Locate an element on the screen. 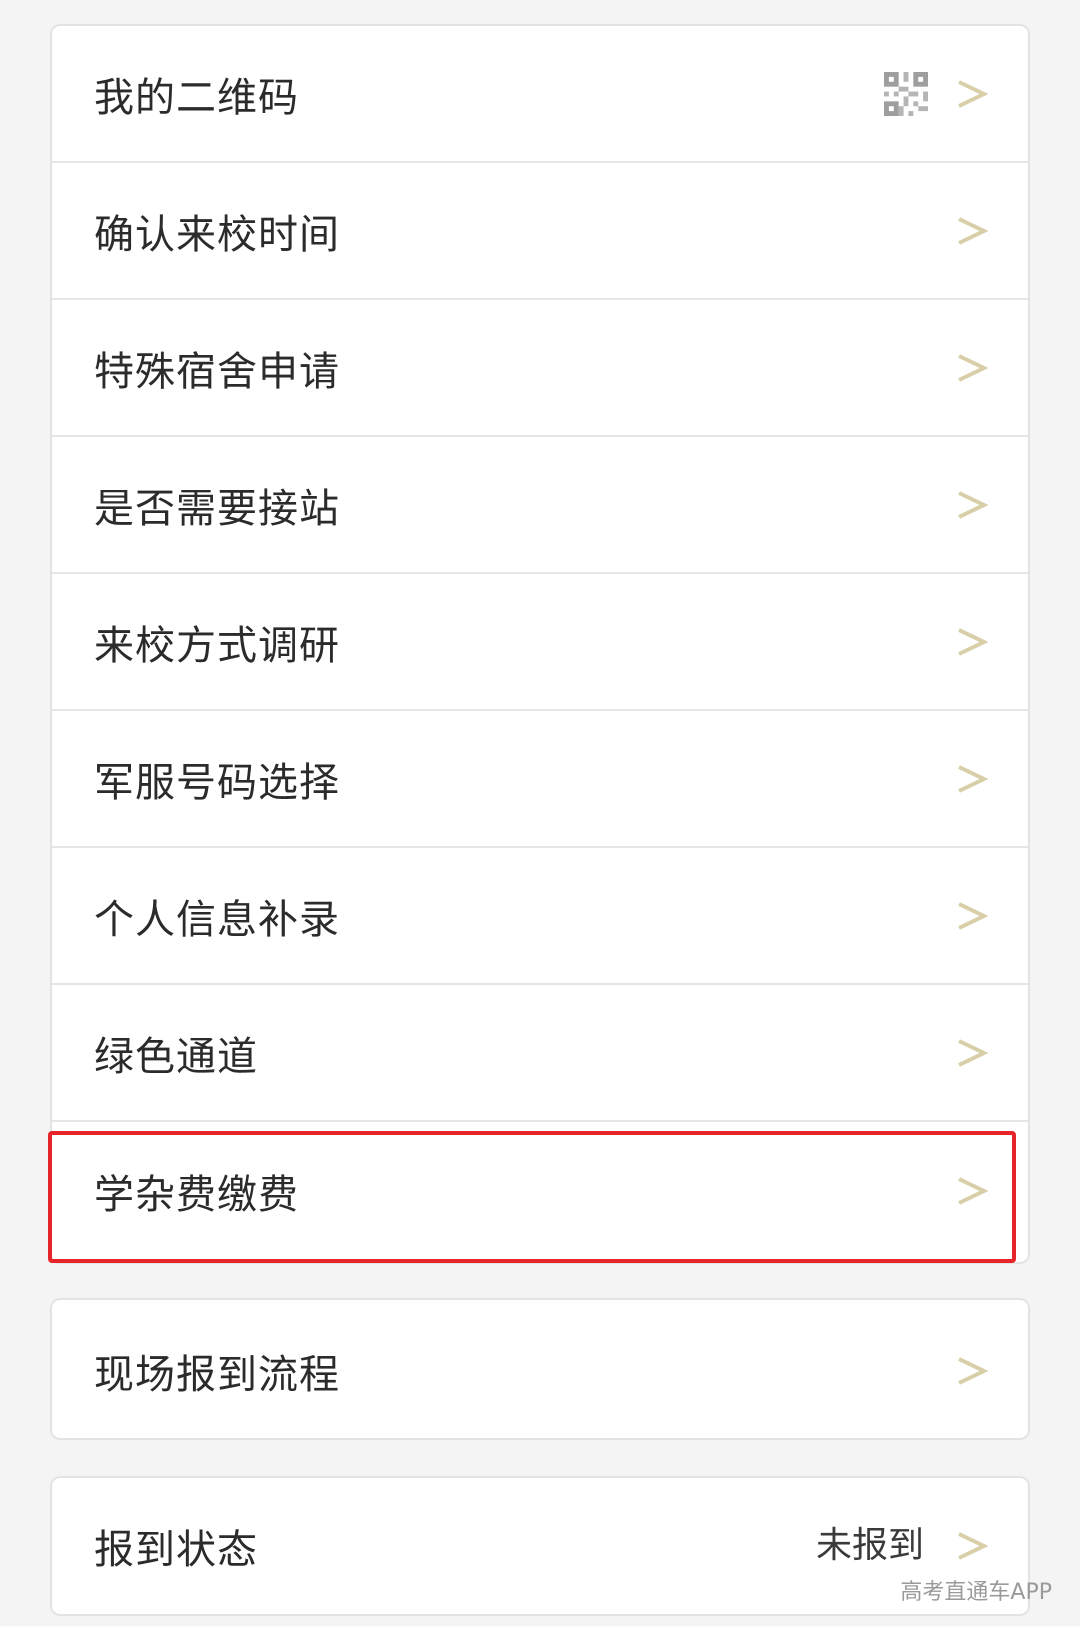  status-card: 报到状态 未报到 is located at coordinates (540, 1546).